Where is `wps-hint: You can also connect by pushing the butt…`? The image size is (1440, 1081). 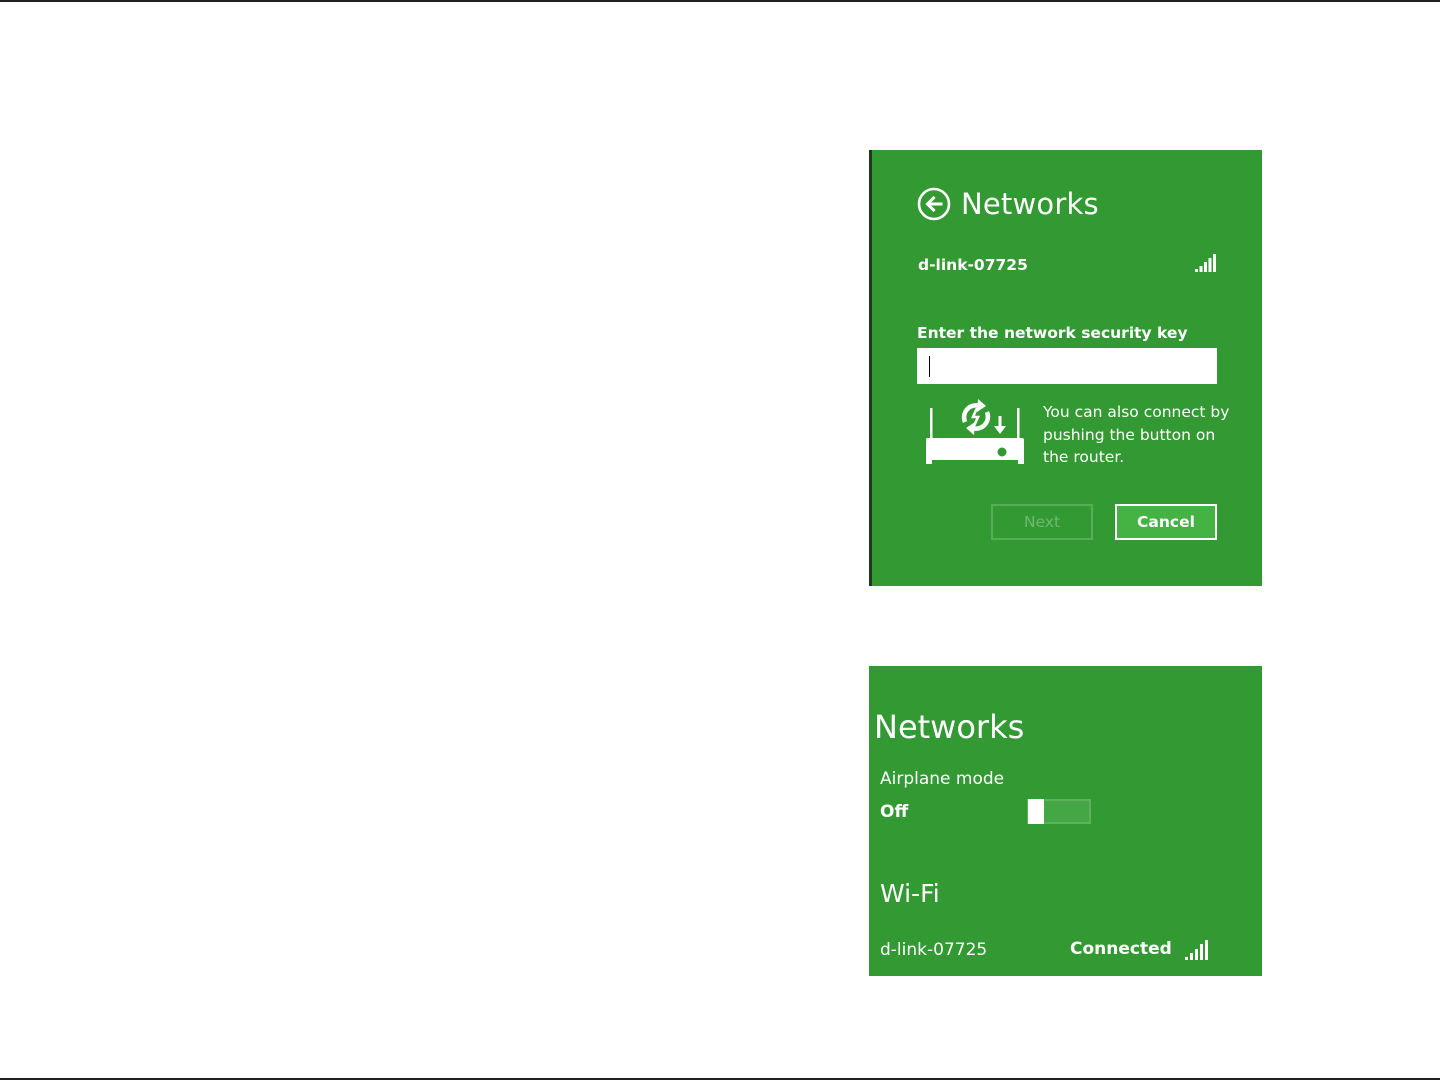 wps-hint: You can also connect by pushing the butt… is located at coordinates (1136, 434).